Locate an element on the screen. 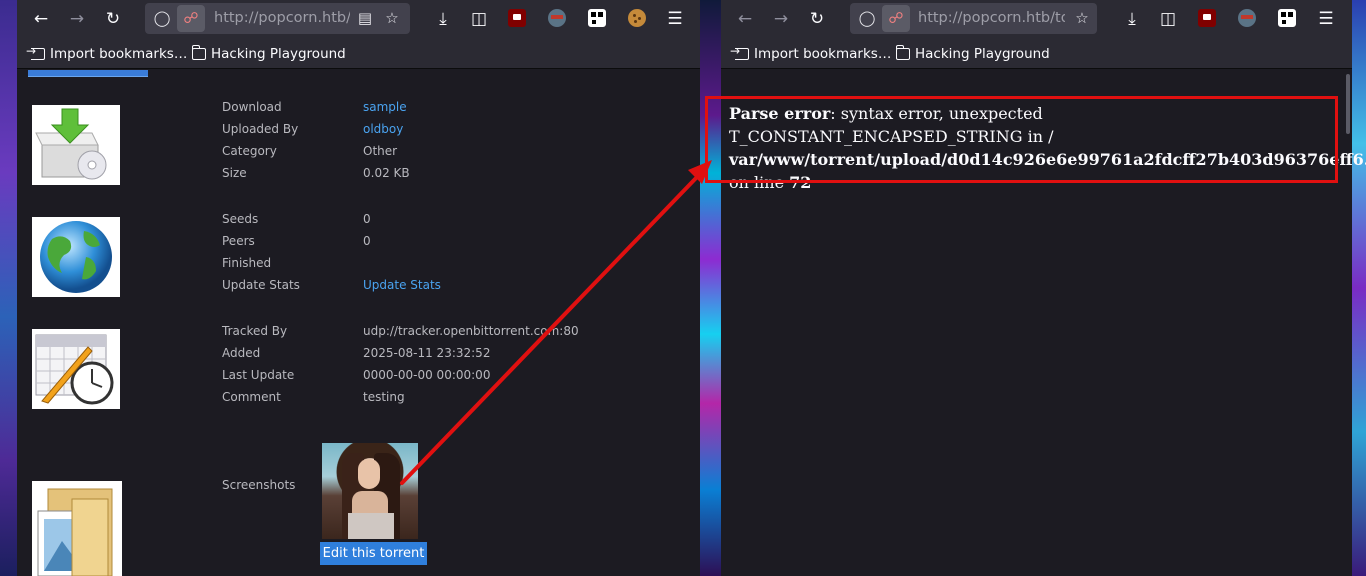  link-uploader: oldboy is located at coordinates (383, 132).